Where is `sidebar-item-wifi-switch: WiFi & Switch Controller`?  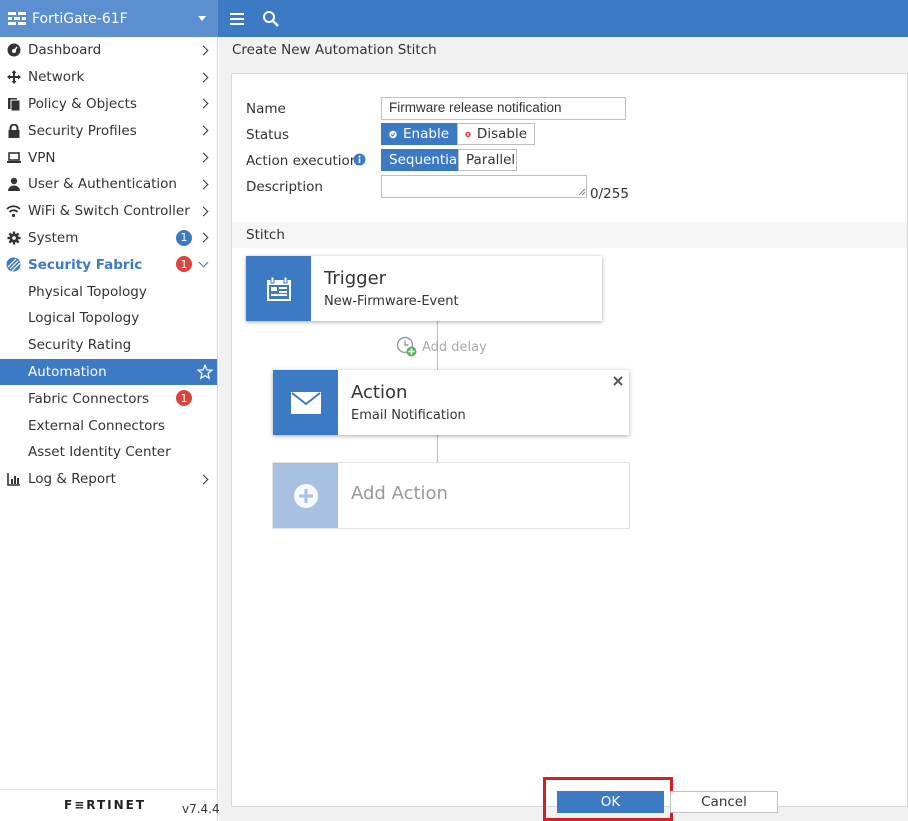 sidebar-item-wifi-switch: WiFi & Switch Controller is located at coordinates (108, 211).